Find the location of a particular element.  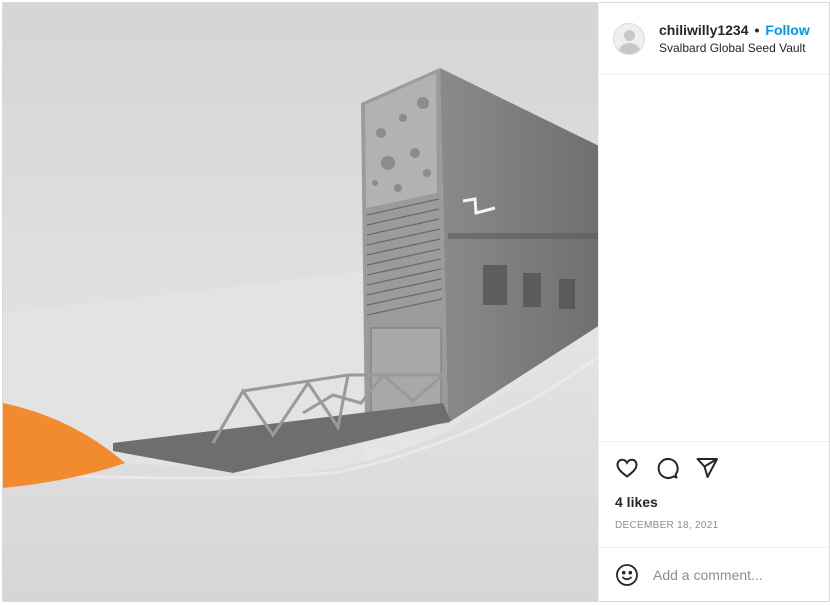

avatar-body-shape is located at coordinates (629, 48).